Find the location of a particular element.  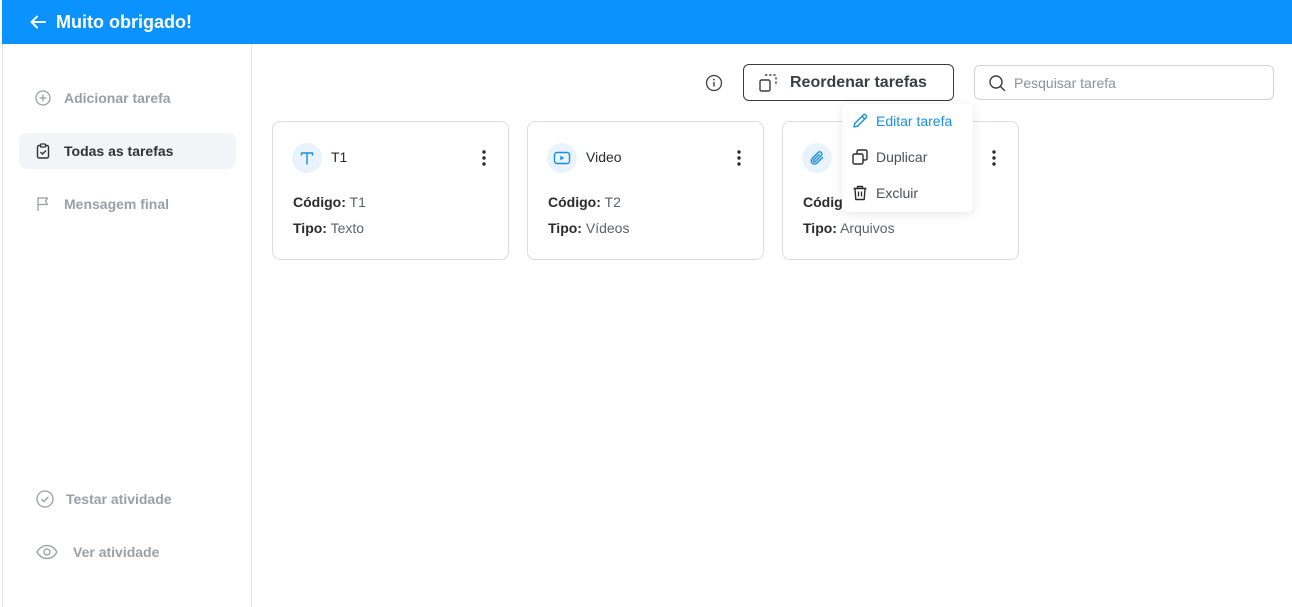

menu-item-label: Editar tarefa is located at coordinates (914, 121).